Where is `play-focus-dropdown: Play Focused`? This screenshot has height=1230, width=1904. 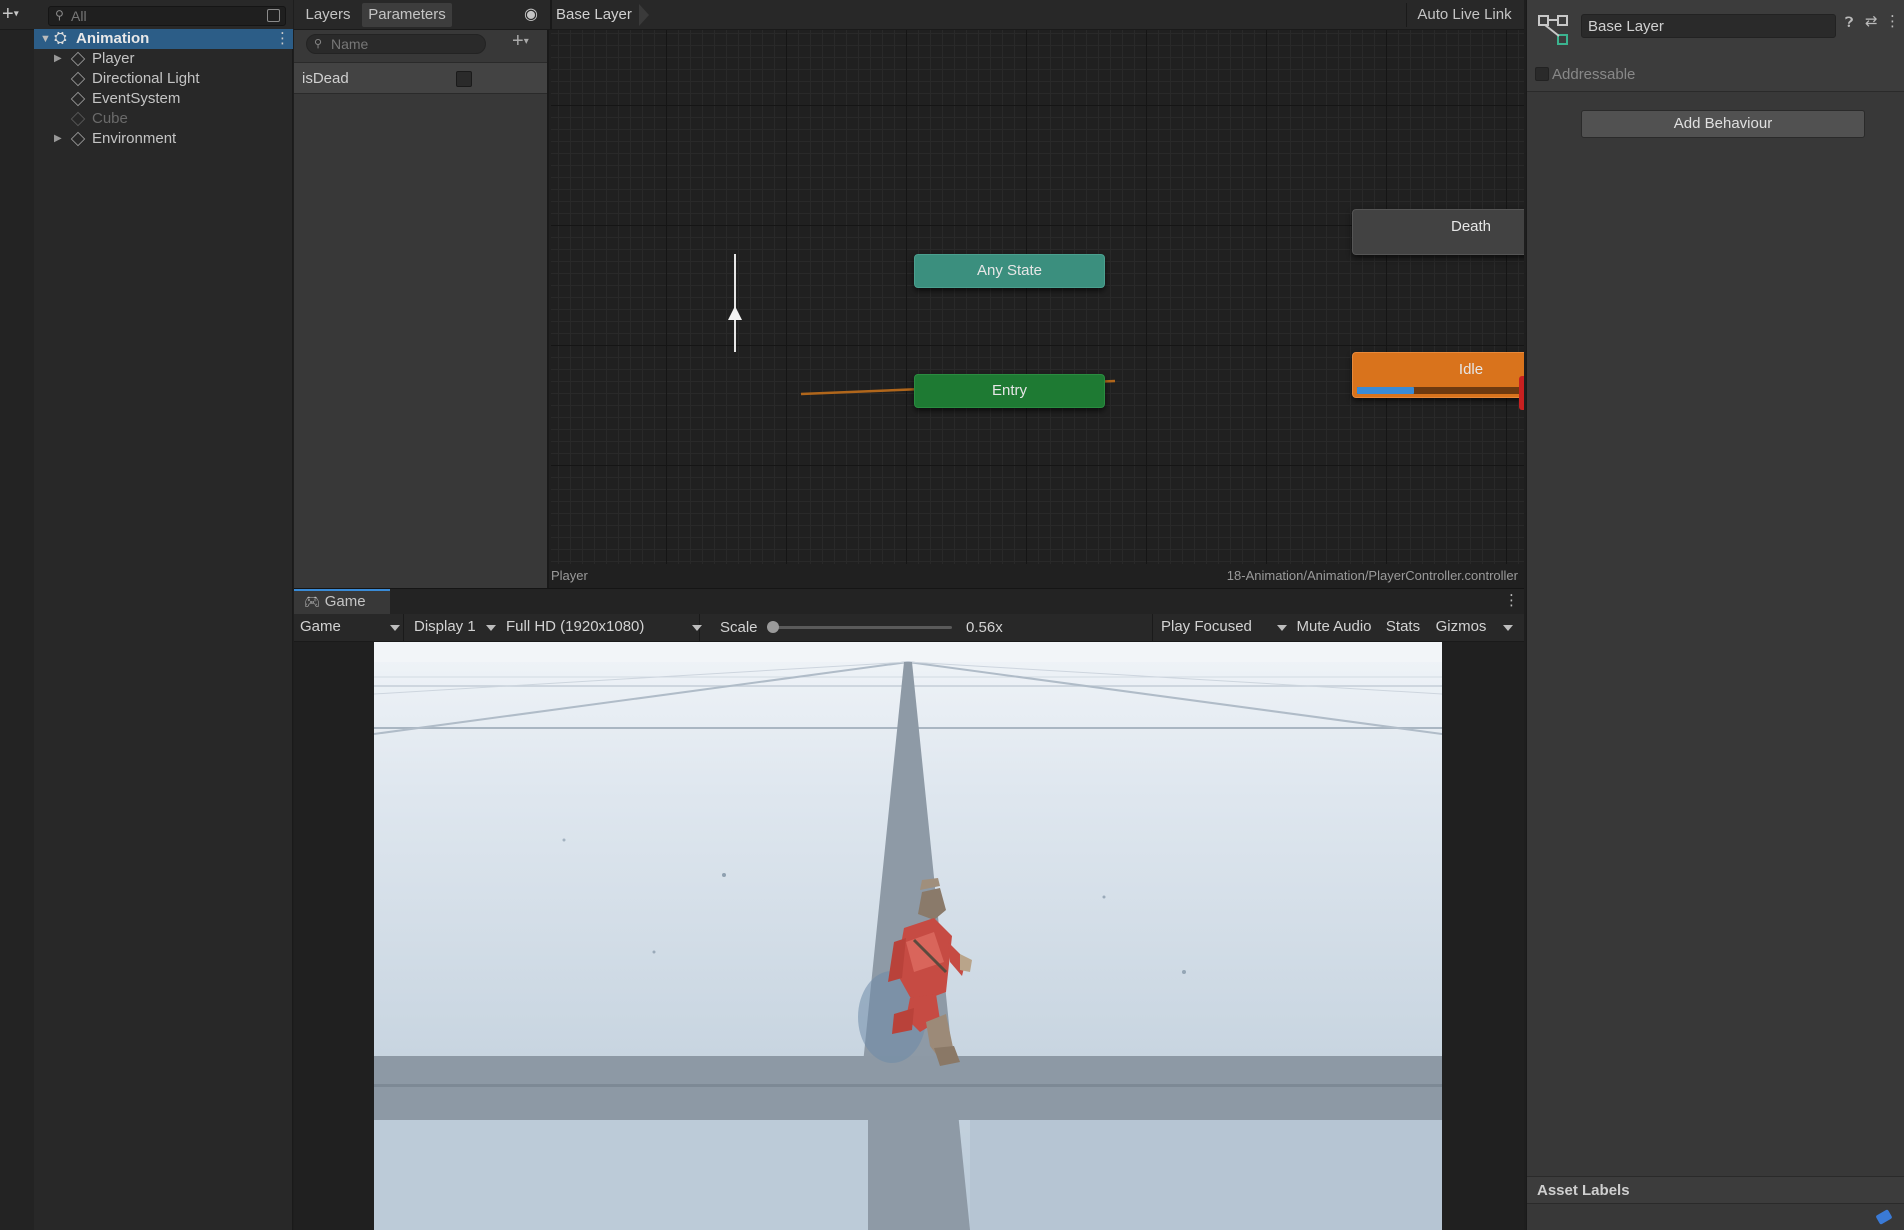 play-focus-dropdown: Play Focused is located at coordinates (1220, 628).